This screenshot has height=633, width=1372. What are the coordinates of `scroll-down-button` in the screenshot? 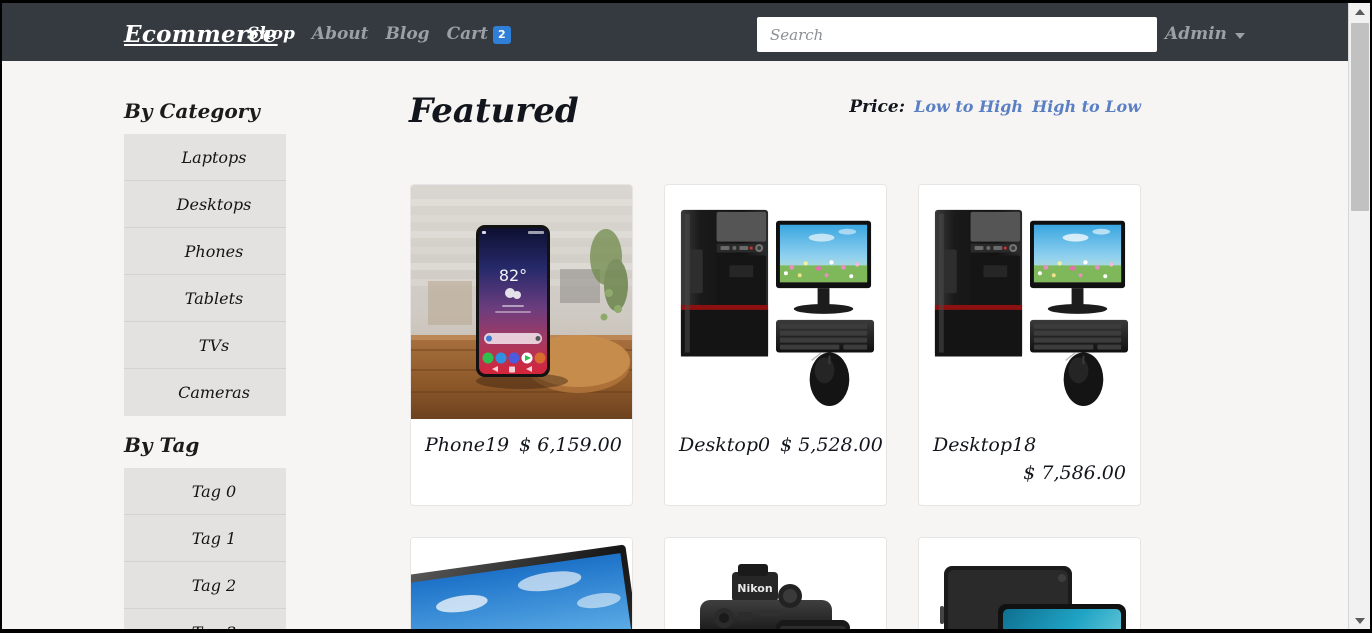 It's located at (1359, 620).